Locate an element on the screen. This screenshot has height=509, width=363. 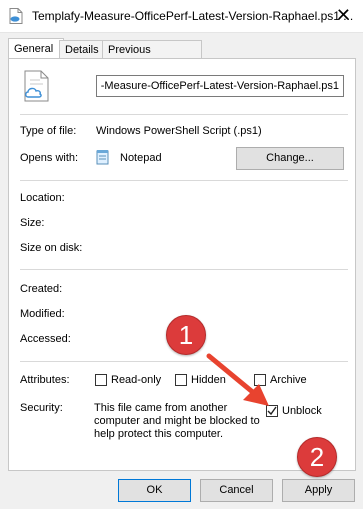
created-label: Created: is located at coordinates (41, 289).